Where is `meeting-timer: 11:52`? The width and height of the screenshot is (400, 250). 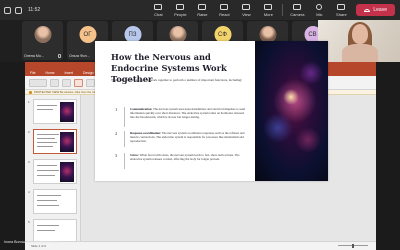 meeting-timer: 11:52 is located at coordinates (34, 10).